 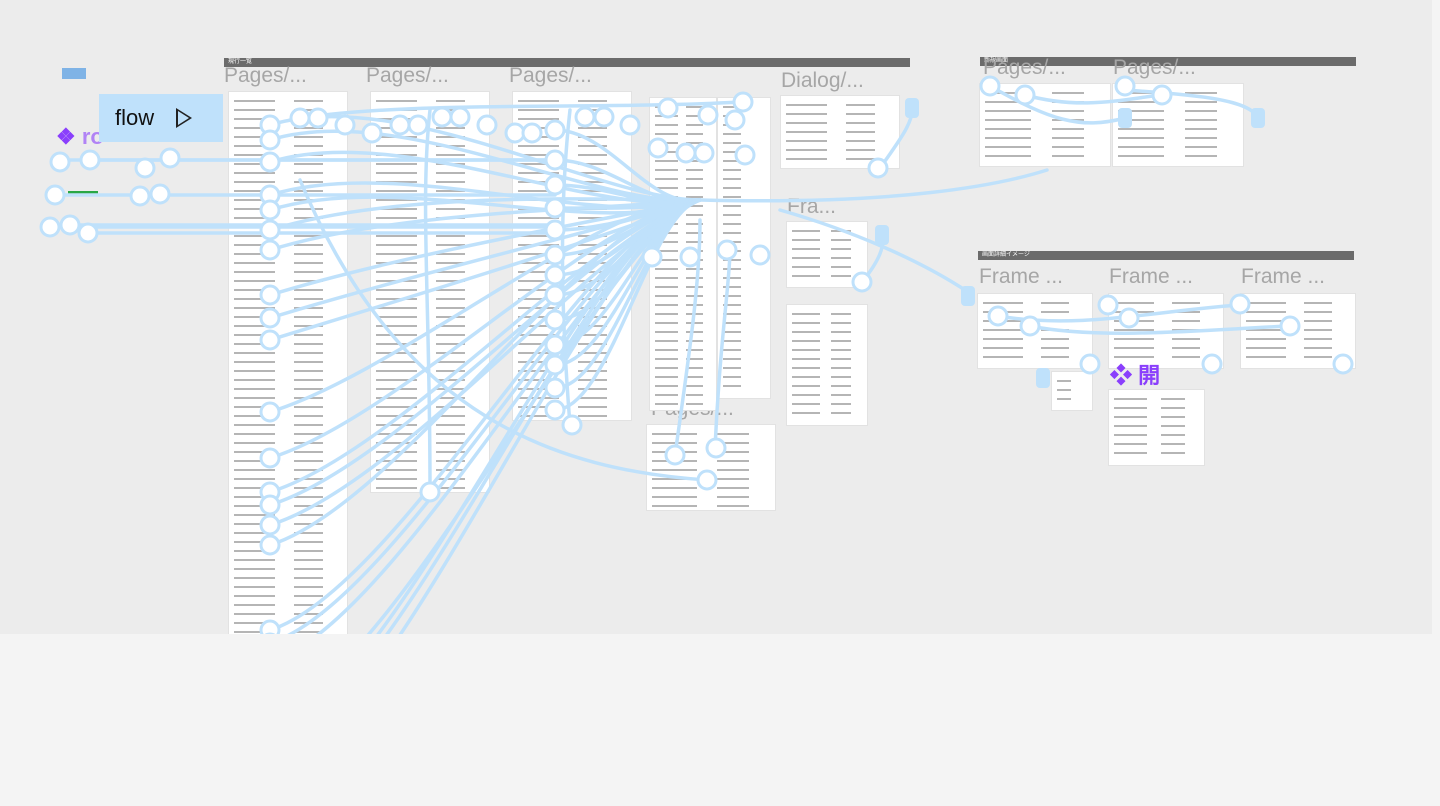 What do you see at coordinates (161, 118) in the screenshot?
I see `flow-start-button: flow` at bounding box center [161, 118].